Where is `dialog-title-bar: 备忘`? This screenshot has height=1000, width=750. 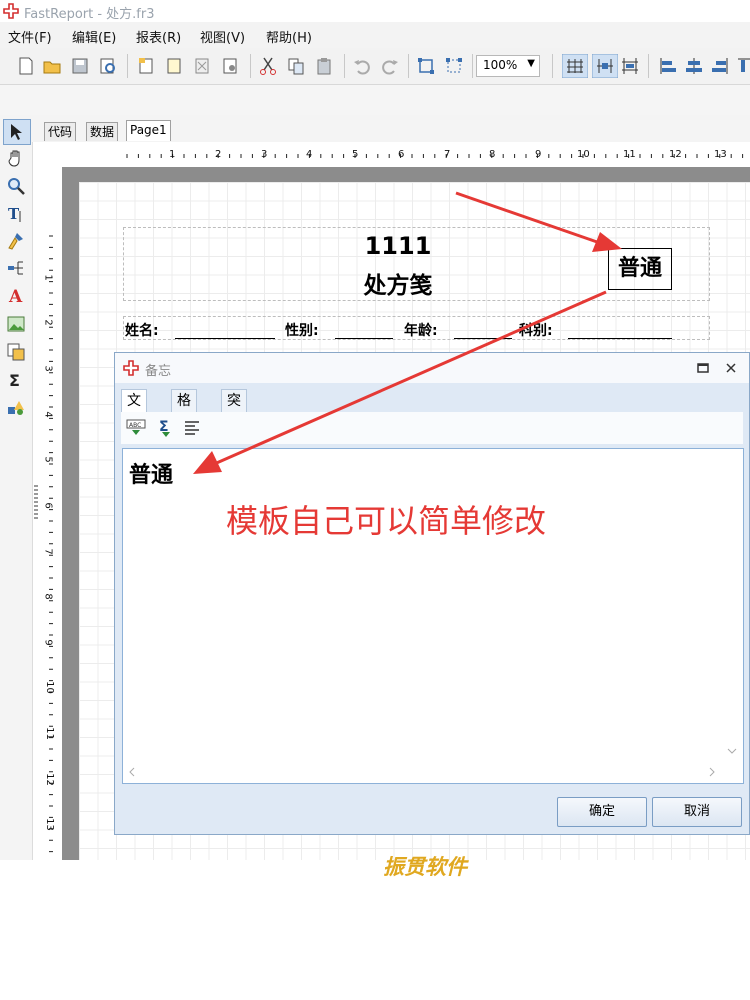 dialog-title-bar: 备忘 is located at coordinates (432, 368).